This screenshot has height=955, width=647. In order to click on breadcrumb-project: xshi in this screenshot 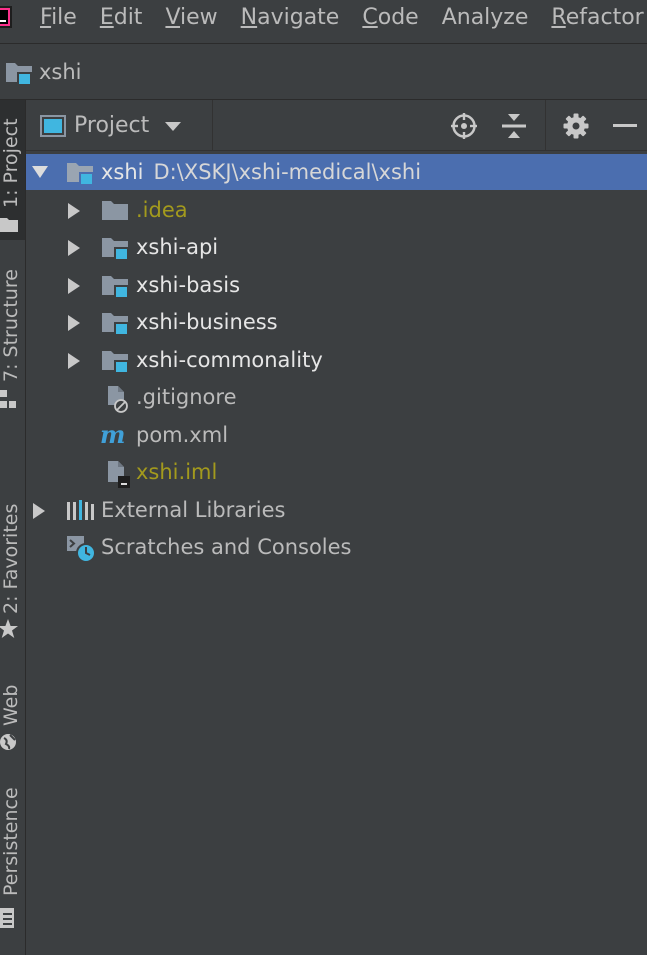, I will do `click(60, 72)`.